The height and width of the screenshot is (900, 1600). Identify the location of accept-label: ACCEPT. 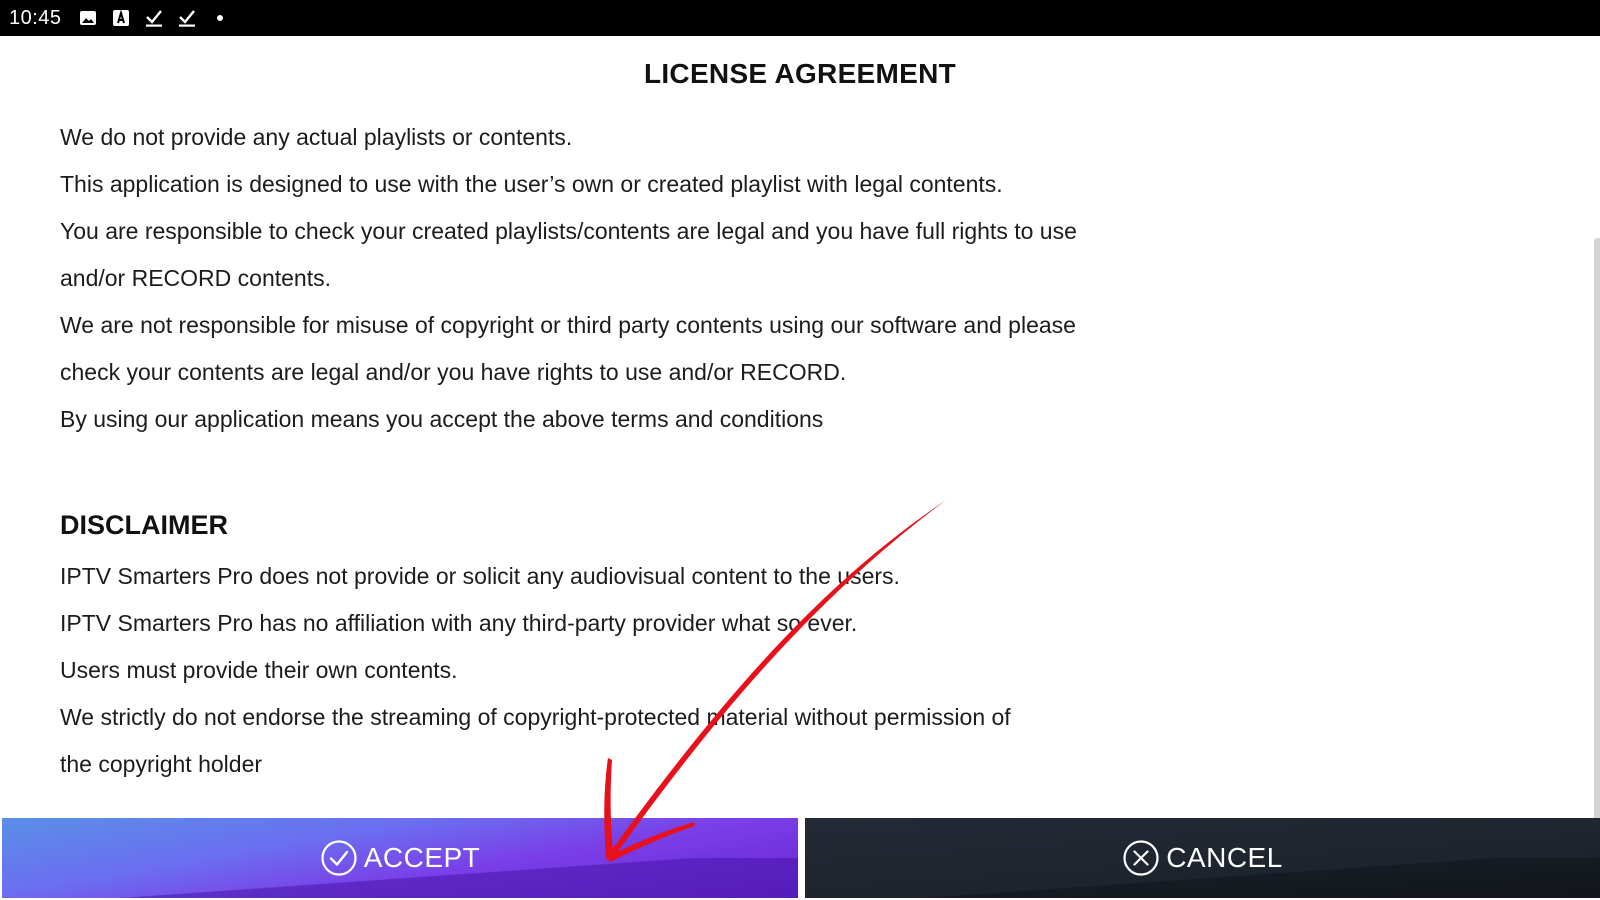
(422, 857).